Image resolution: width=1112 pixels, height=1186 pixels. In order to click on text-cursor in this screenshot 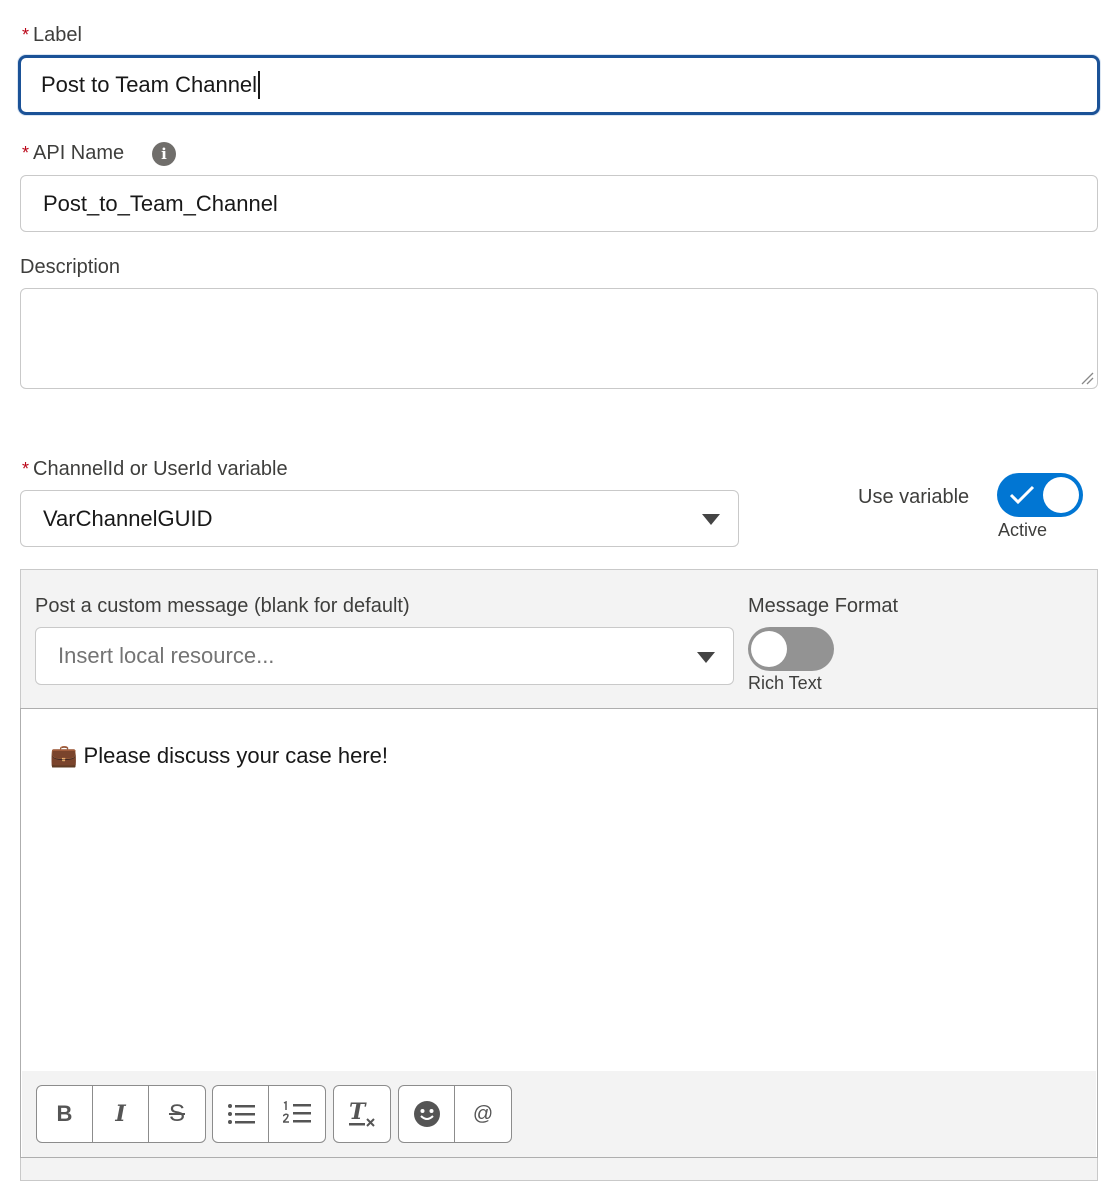, I will do `click(259, 85)`.